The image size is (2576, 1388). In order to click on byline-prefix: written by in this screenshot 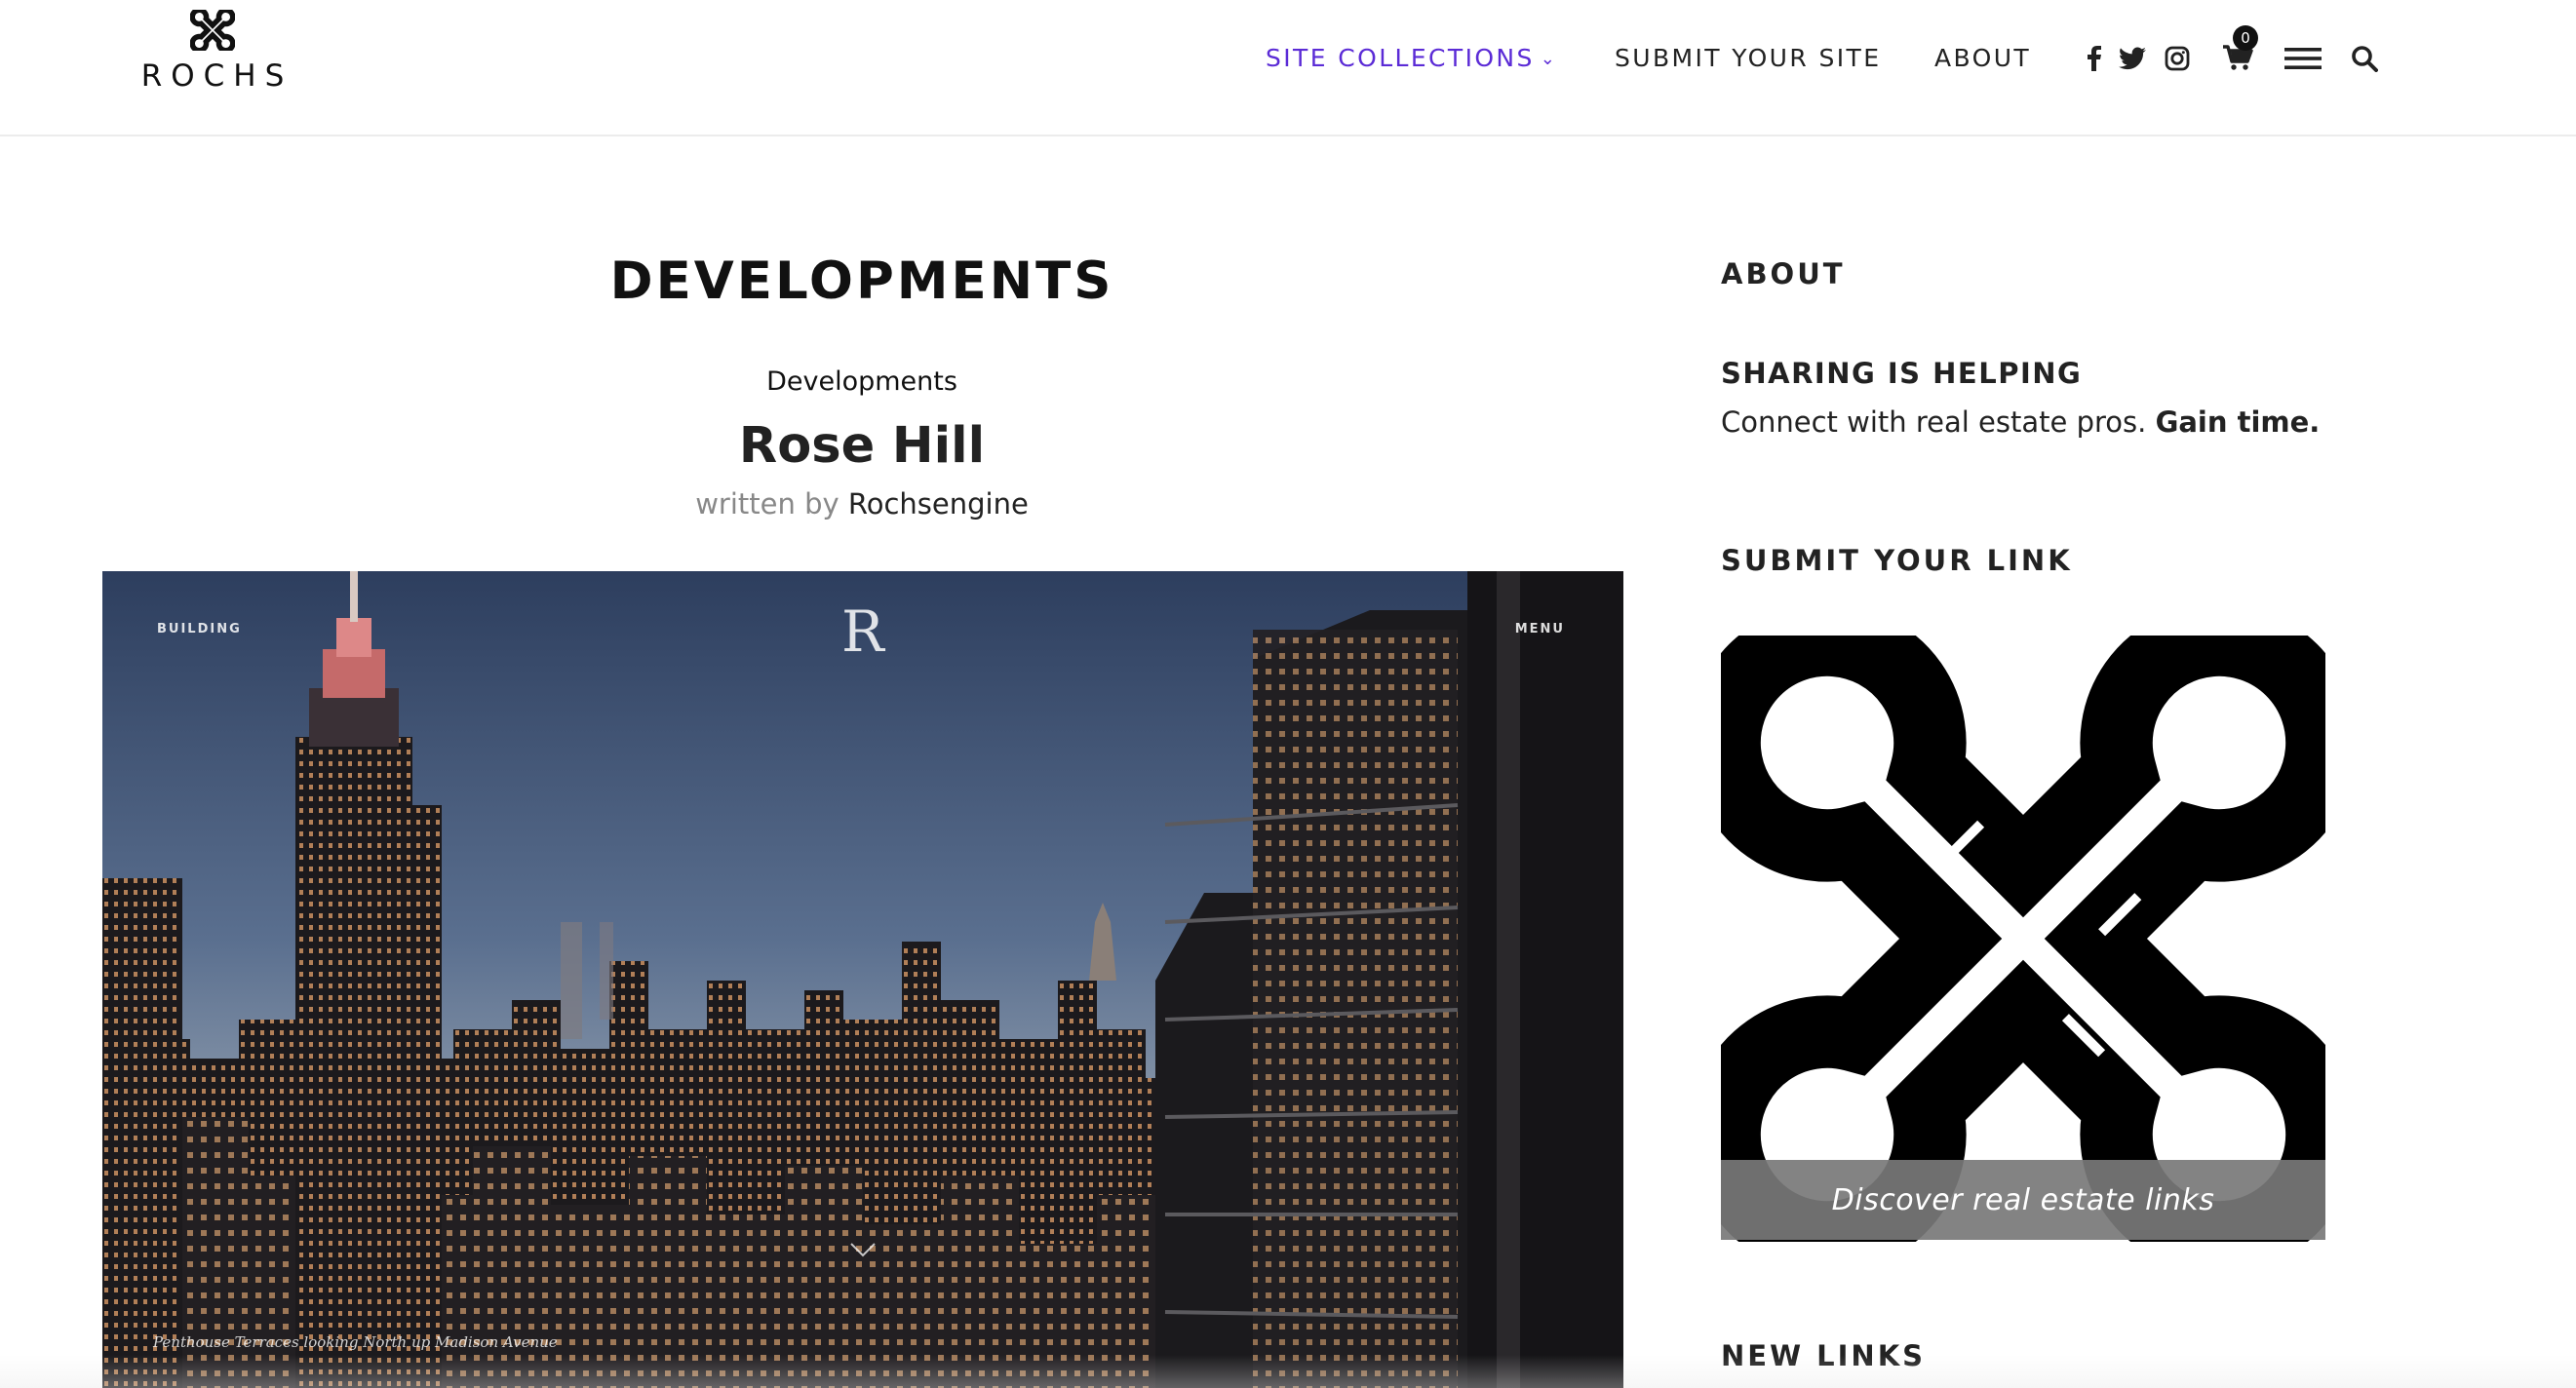, I will do `click(767, 503)`.